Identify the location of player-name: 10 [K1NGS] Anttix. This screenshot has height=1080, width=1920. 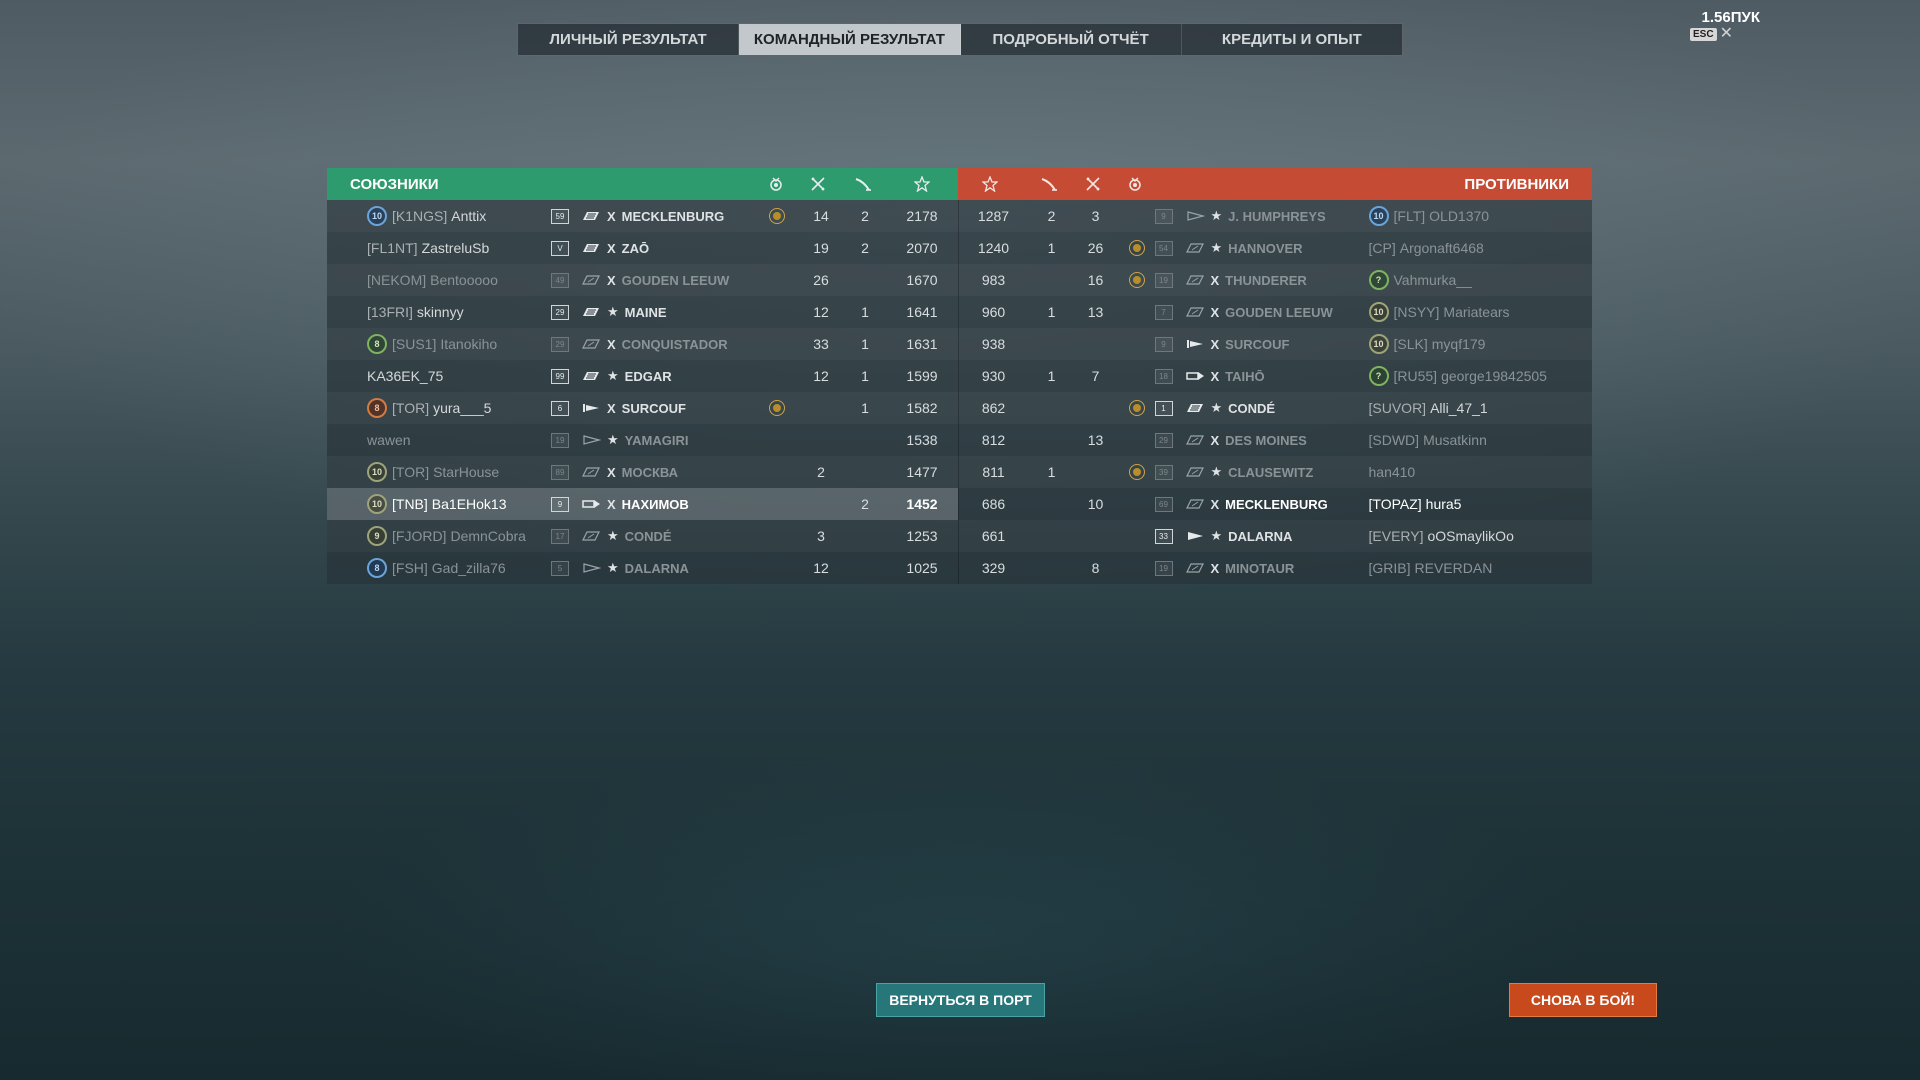
(426, 216).